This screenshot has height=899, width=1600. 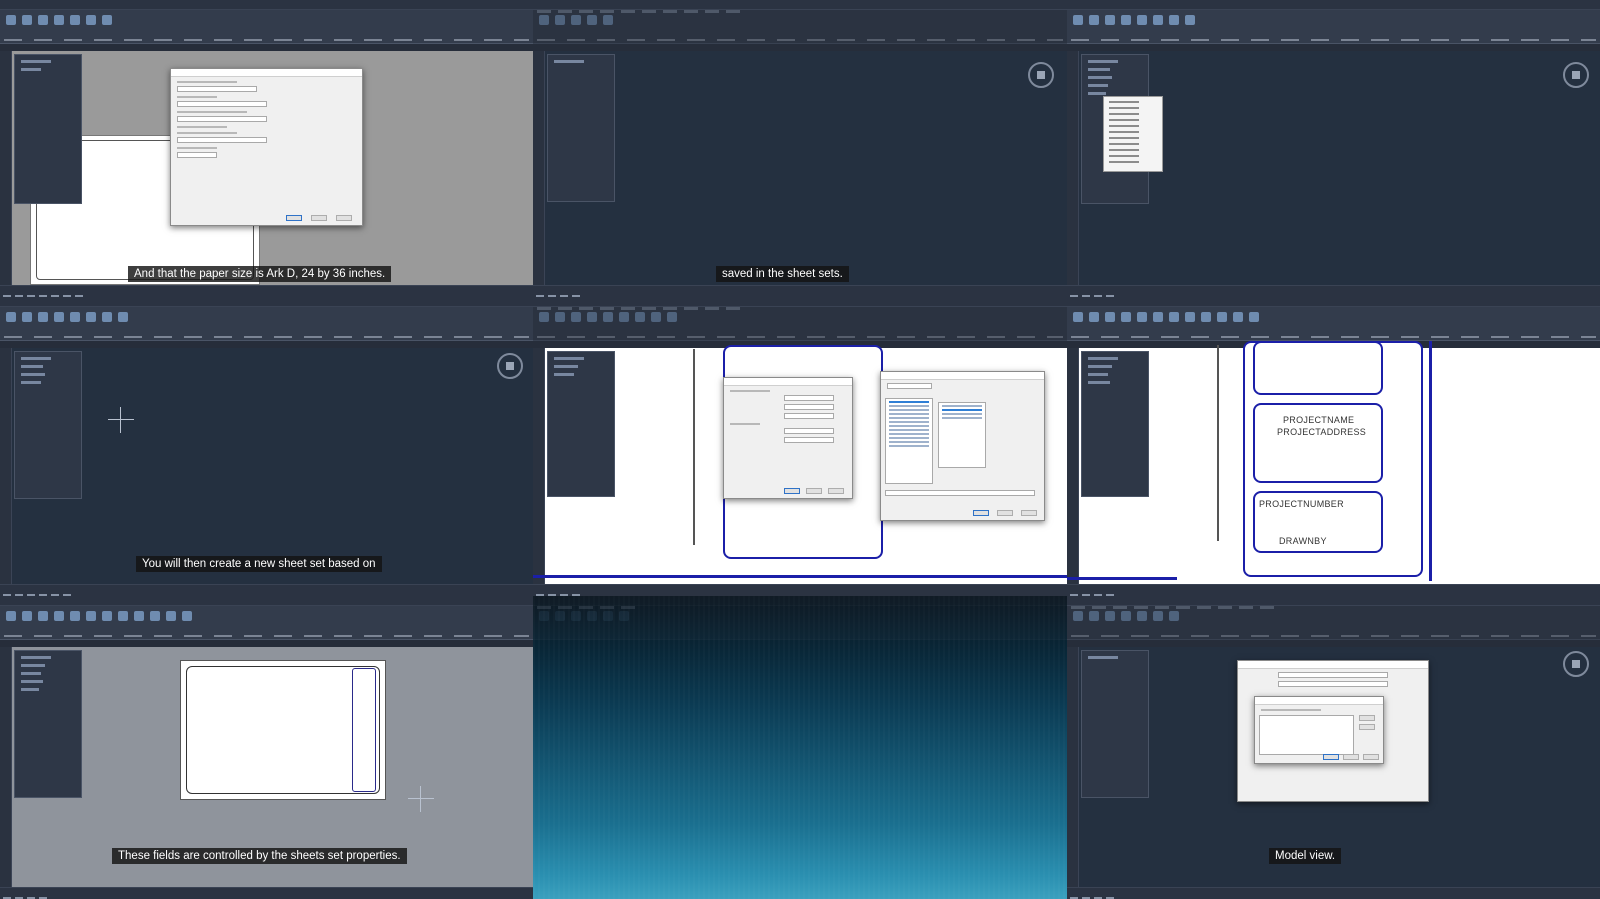 I want to click on field-category-select, so click(x=909, y=386).